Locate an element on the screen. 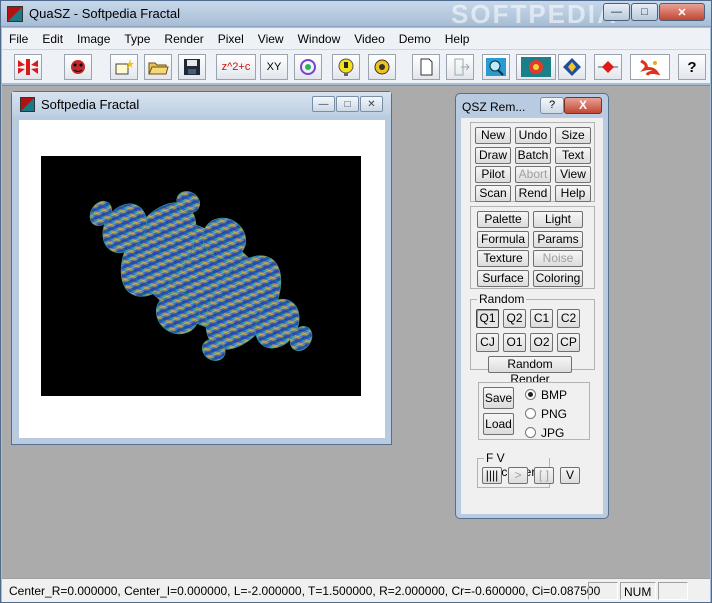  random-cp-button: CP is located at coordinates (568, 342).